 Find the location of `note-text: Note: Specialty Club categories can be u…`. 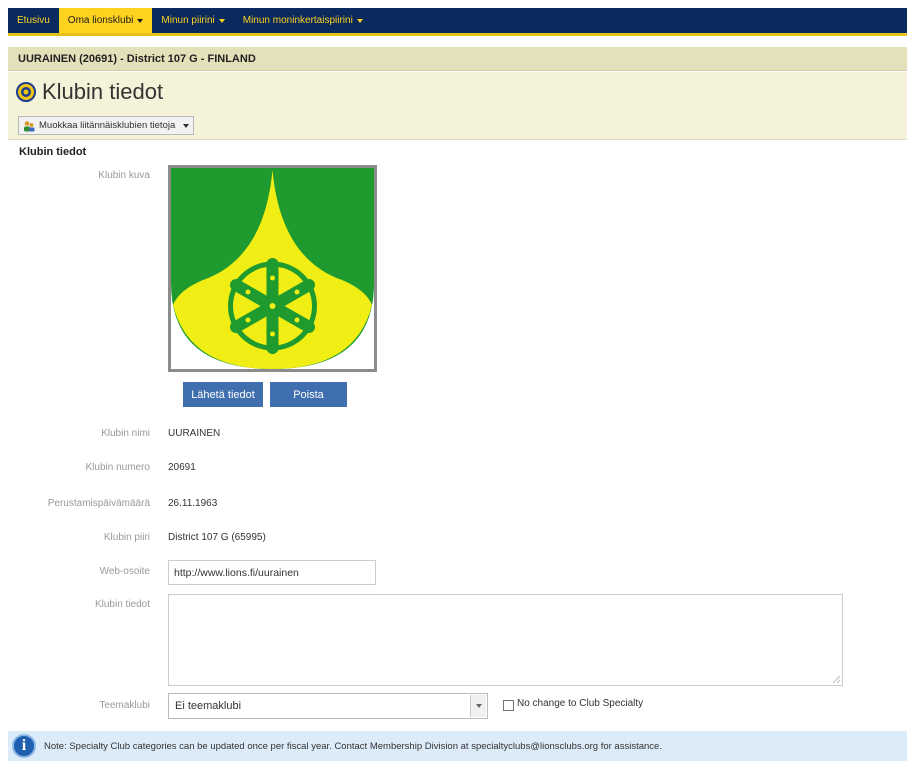

note-text: Note: Specialty Club categories can be u… is located at coordinates (353, 746).